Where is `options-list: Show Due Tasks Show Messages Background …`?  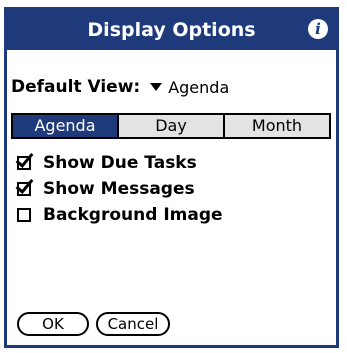
options-list: Show Due Tasks Show Messages Background … is located at coordinates (120, 189).